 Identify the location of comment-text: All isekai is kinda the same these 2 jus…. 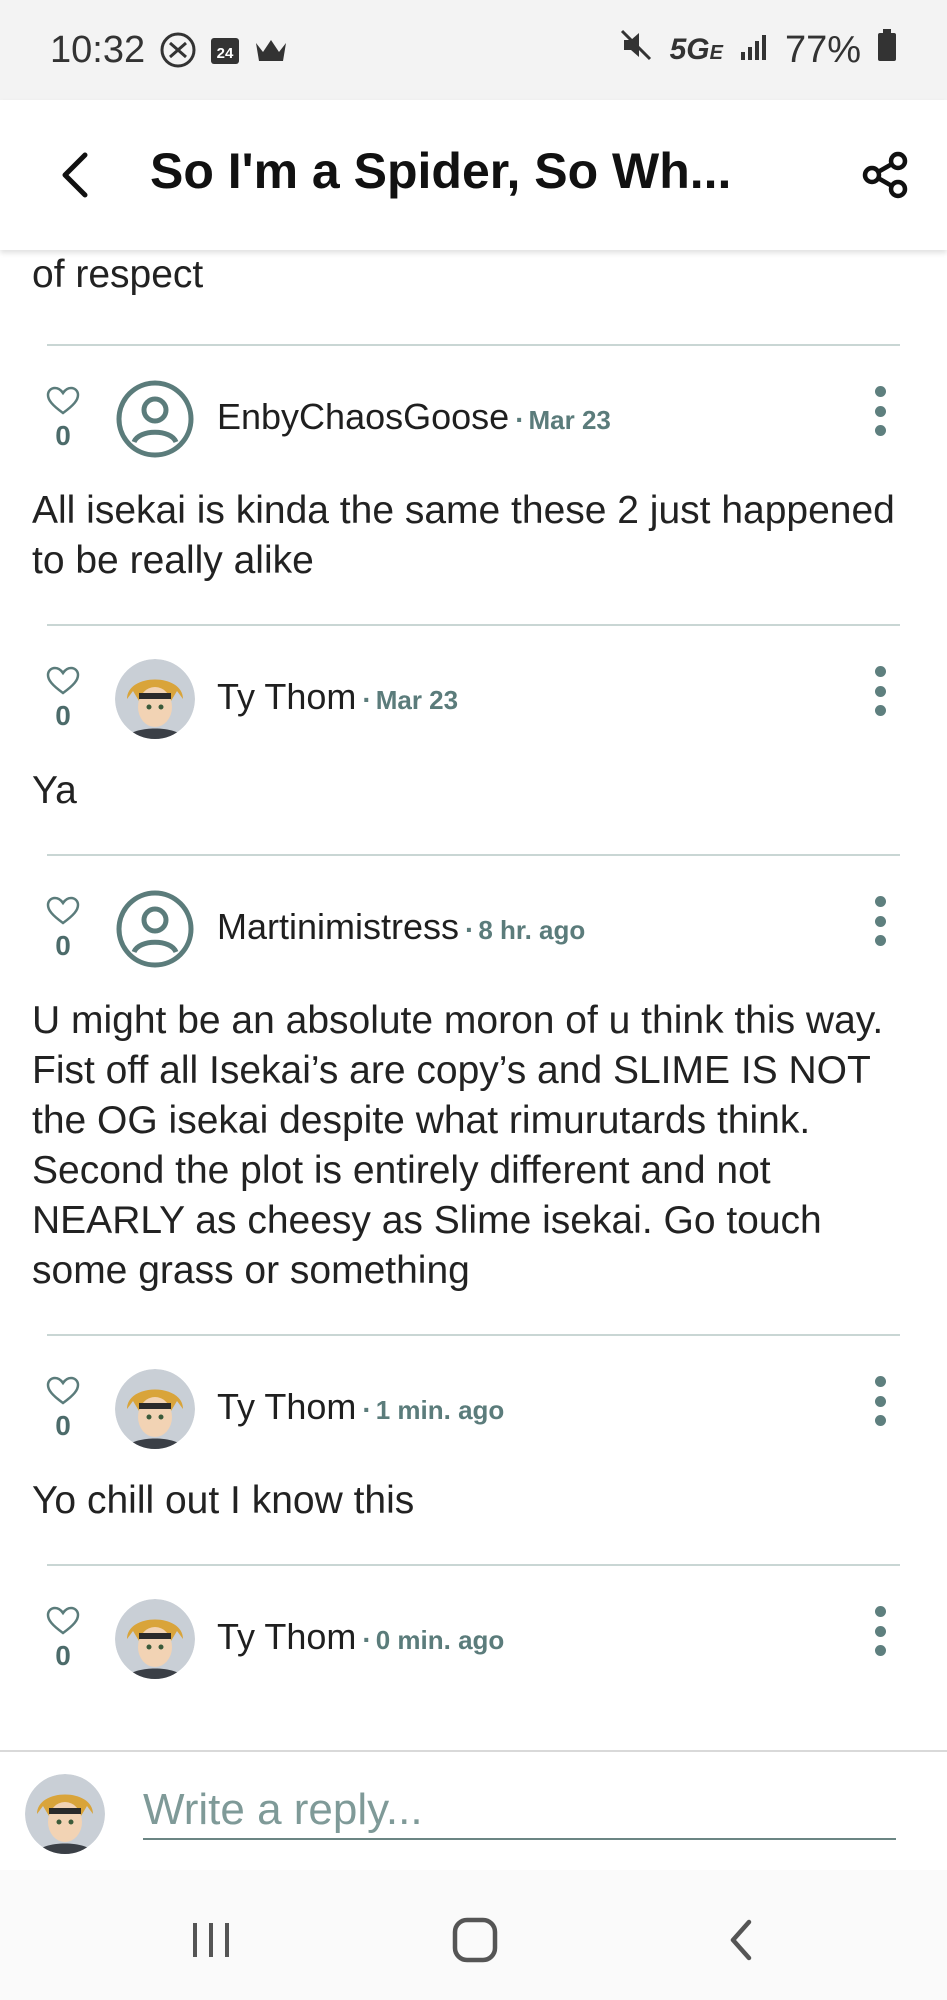
(463, 535).